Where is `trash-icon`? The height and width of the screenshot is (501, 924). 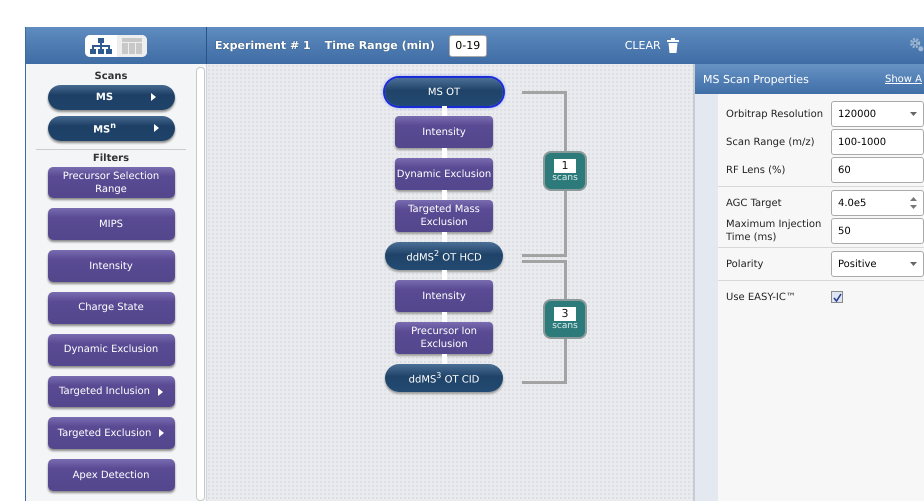
trash-icon is located at coordinates (672, 45).